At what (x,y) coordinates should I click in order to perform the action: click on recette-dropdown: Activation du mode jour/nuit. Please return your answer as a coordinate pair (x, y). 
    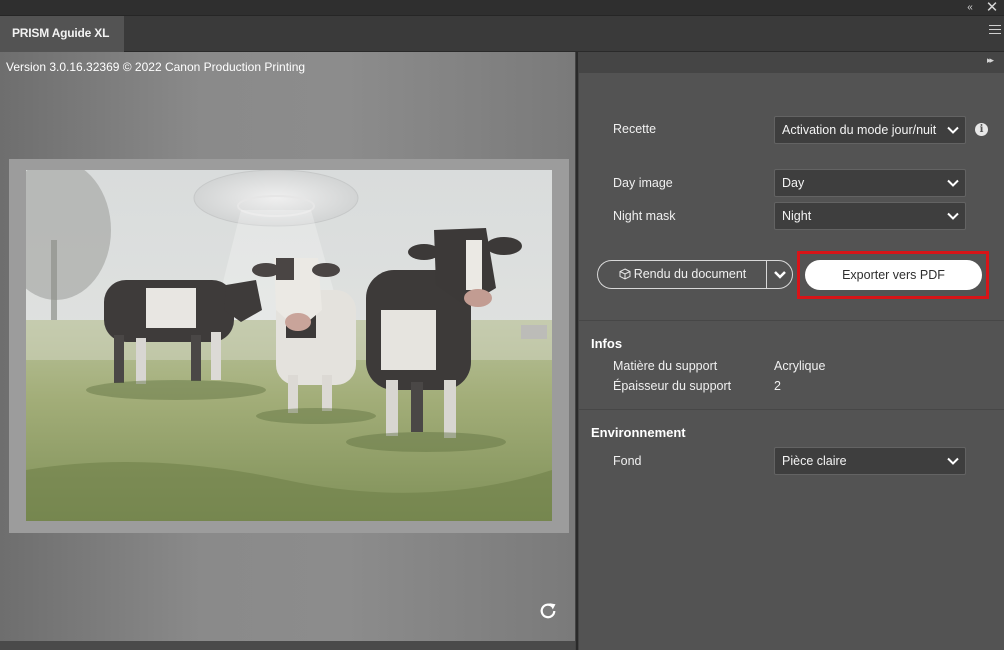
    Looking at the image, I should click on (870, 130).